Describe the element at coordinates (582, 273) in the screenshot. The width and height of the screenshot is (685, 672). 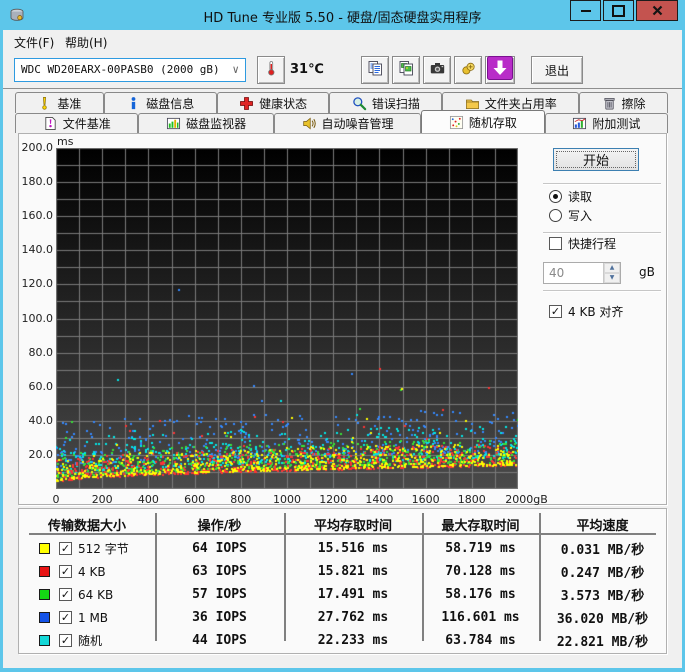
I see `short-stroke-size-stepper: 40 ▲ ▼` at that location.